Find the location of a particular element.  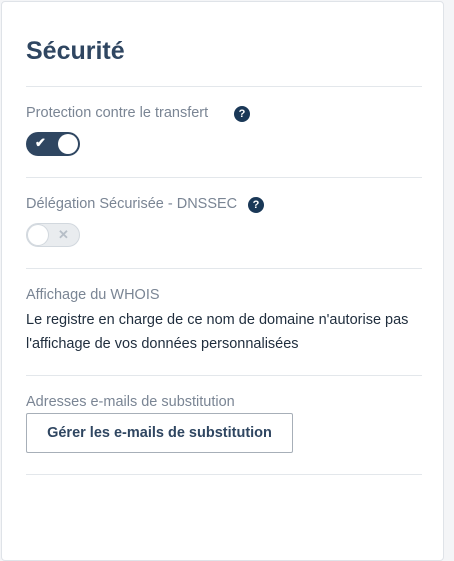

manage-substitution-emails-button: Gérer les e-mails de substitution is located at coordinates (159, 433).